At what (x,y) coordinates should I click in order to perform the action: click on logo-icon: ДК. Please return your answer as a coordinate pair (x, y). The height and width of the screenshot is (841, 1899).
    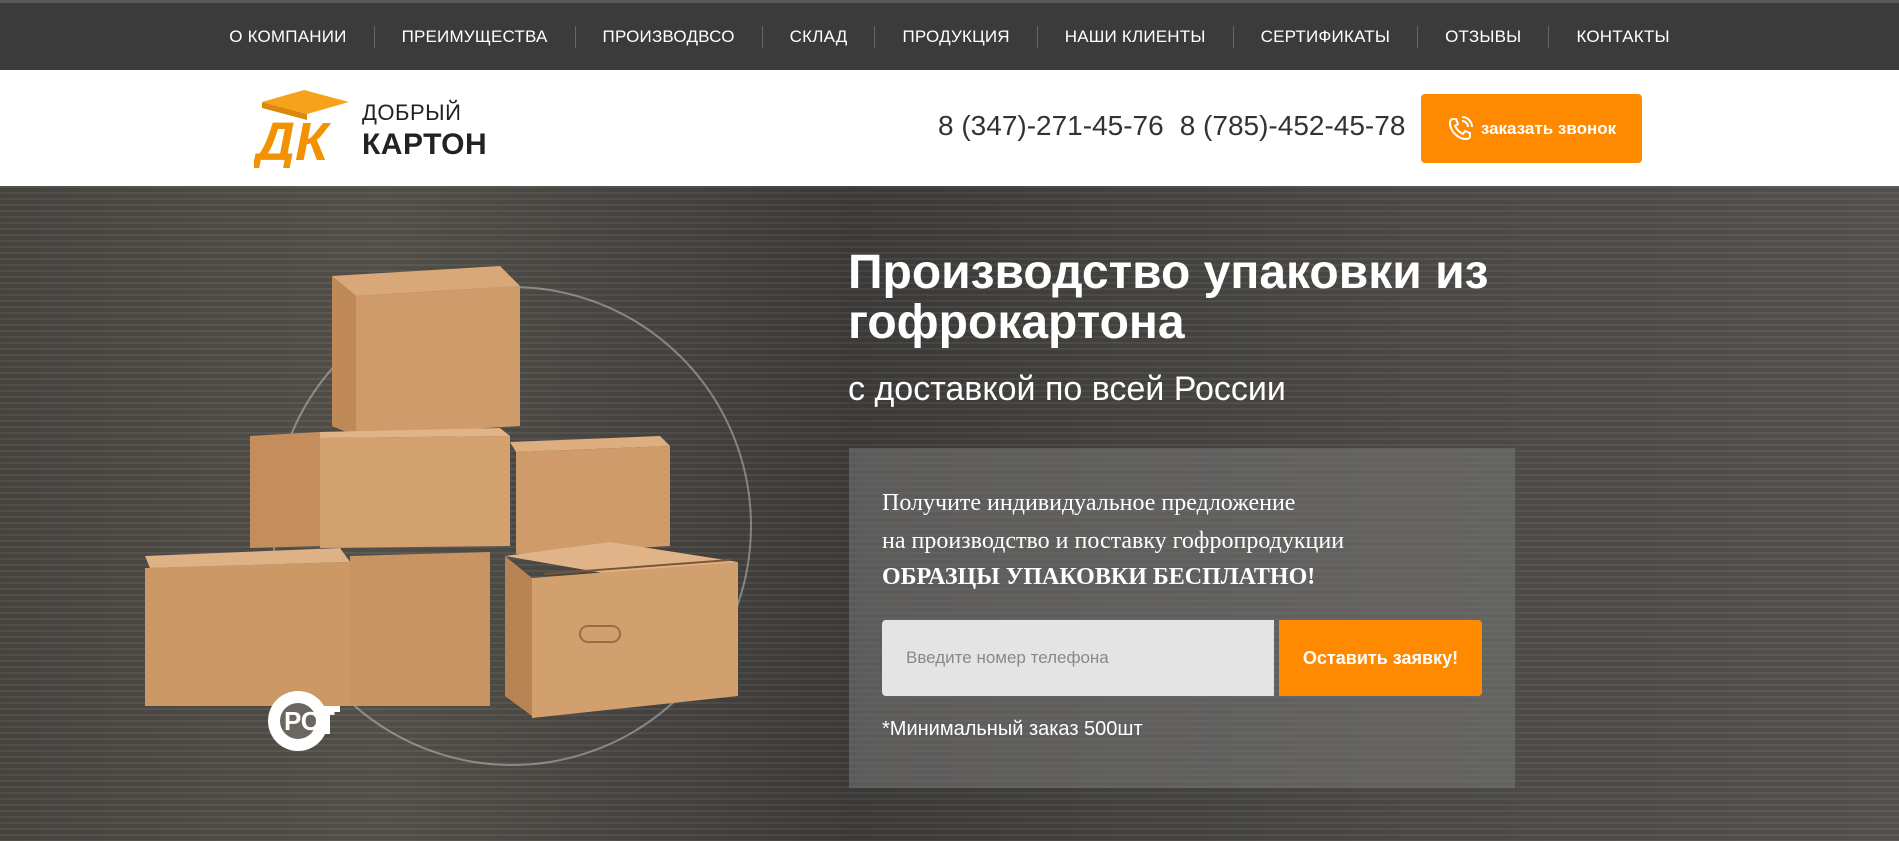
    Looking at the image, I should click on (301, 129).